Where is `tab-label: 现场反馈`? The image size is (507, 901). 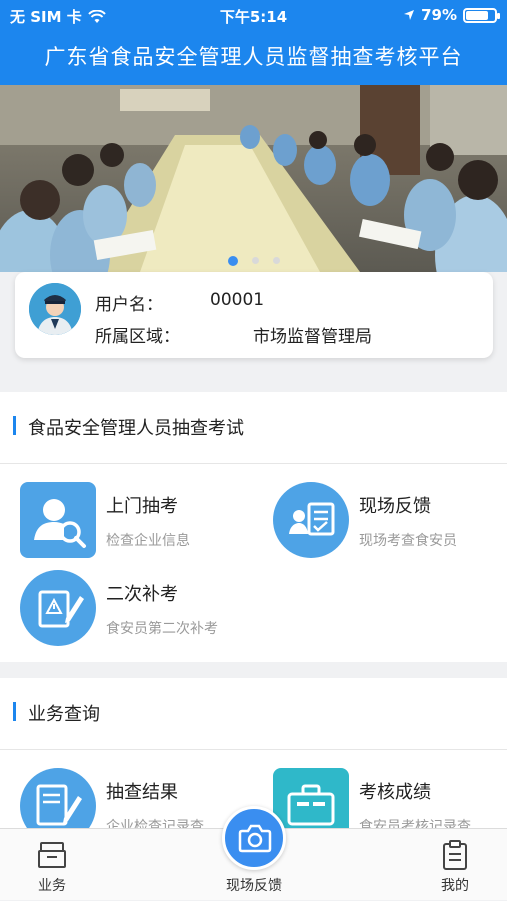 tab-label: 现场反馈 is located at coordinates (254, 886).